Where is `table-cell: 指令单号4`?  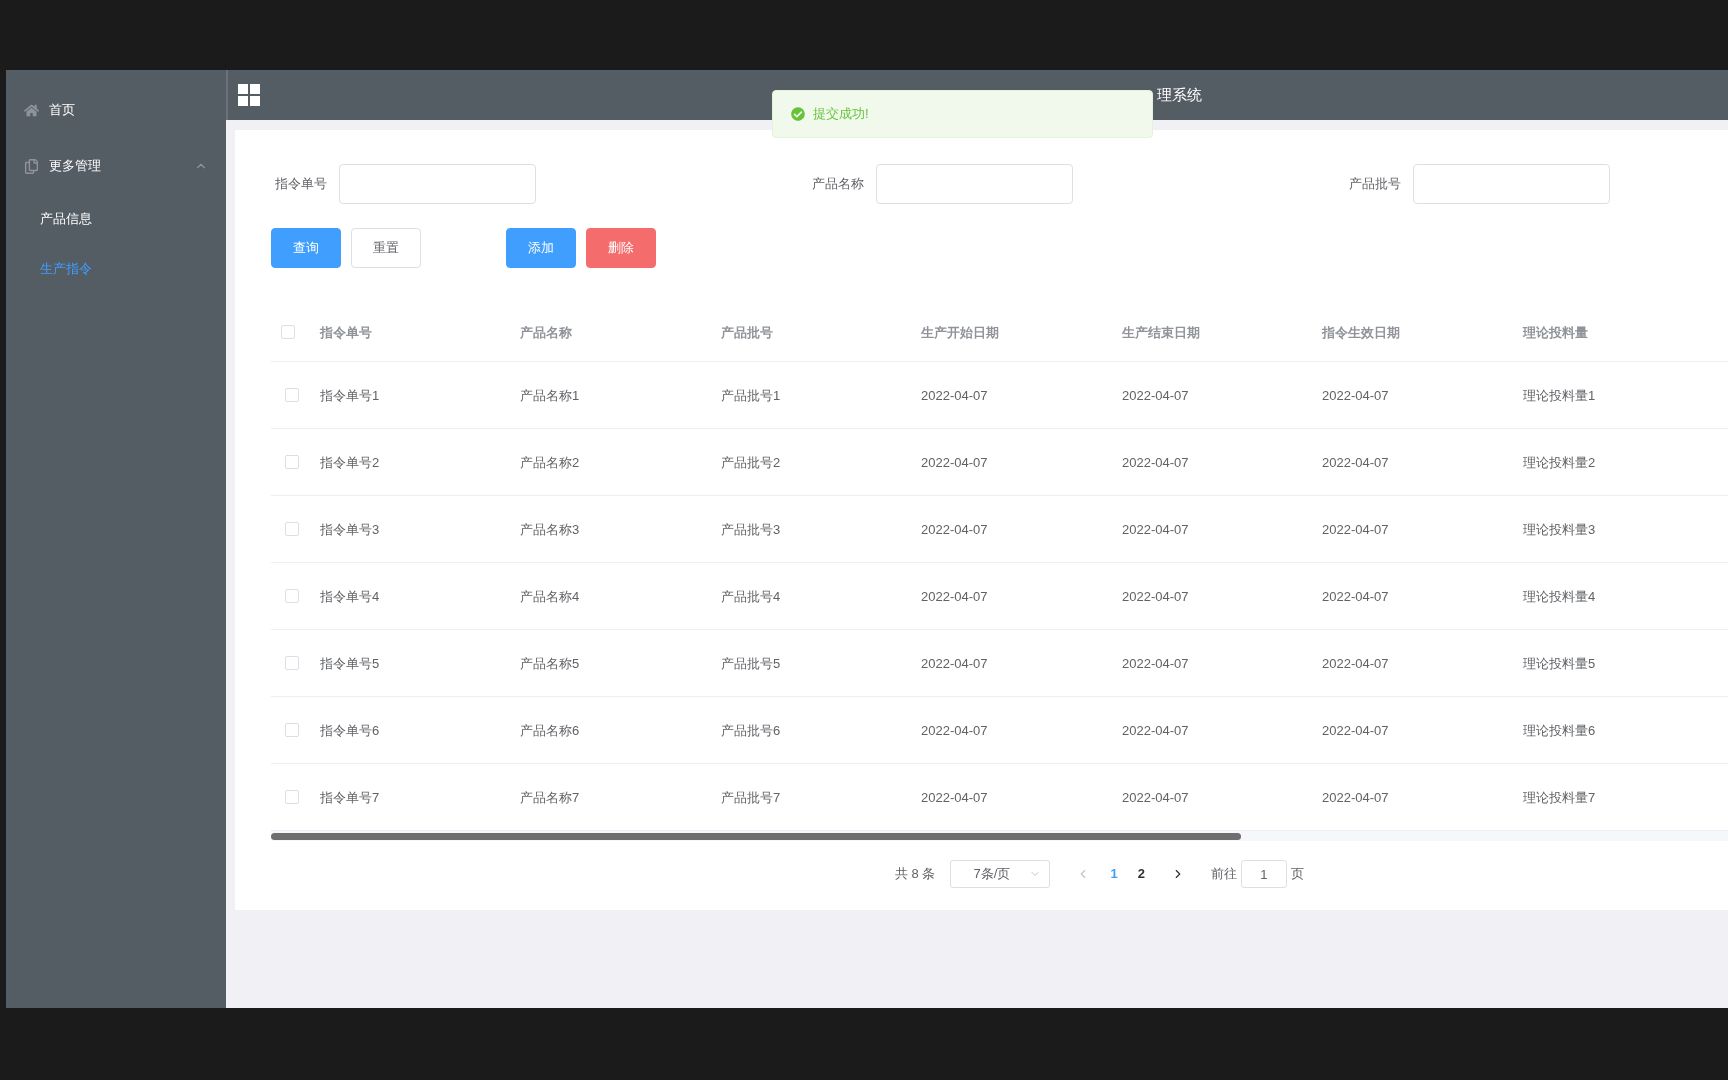
table-cell: 指令单号4 is located at coordinates (350, 596).